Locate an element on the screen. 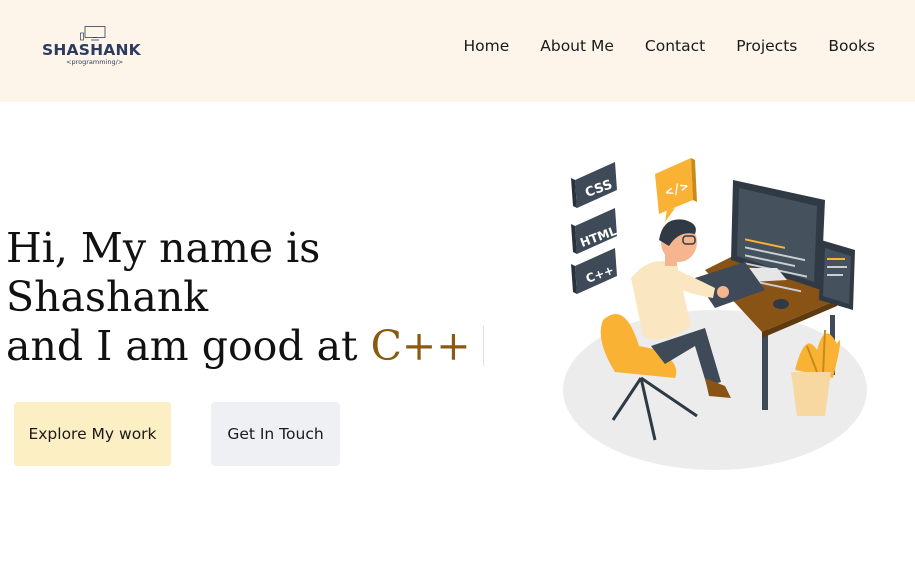  logo-tagline: <programming/> is located at coordinates (95, 62).